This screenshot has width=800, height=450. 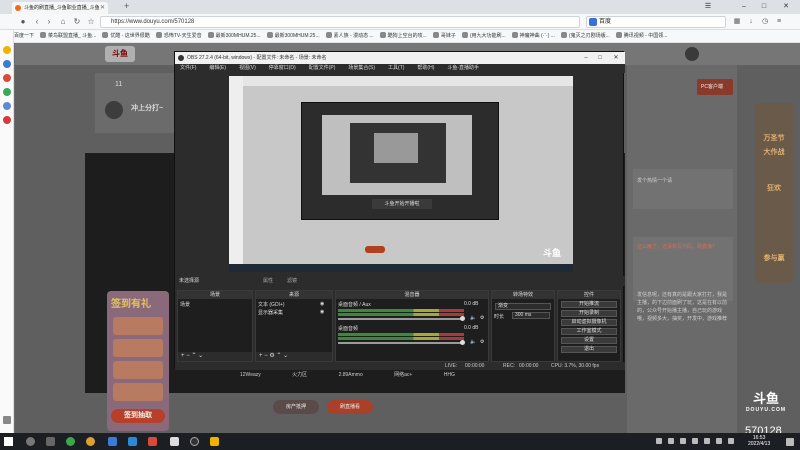 I want to click on chrome-icon, so click(x=90, y=441).